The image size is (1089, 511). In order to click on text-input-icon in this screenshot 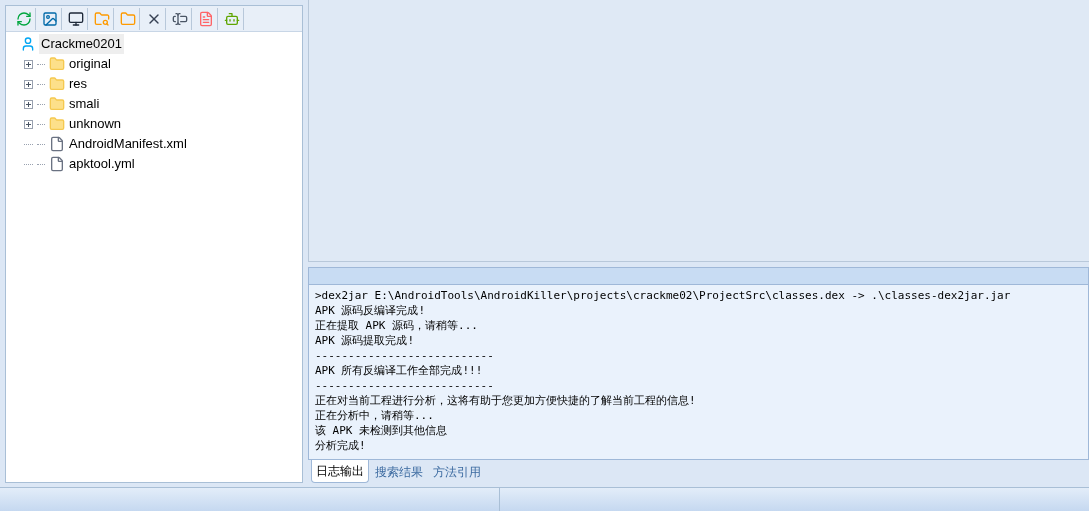, I will do `click(179, 18)`.